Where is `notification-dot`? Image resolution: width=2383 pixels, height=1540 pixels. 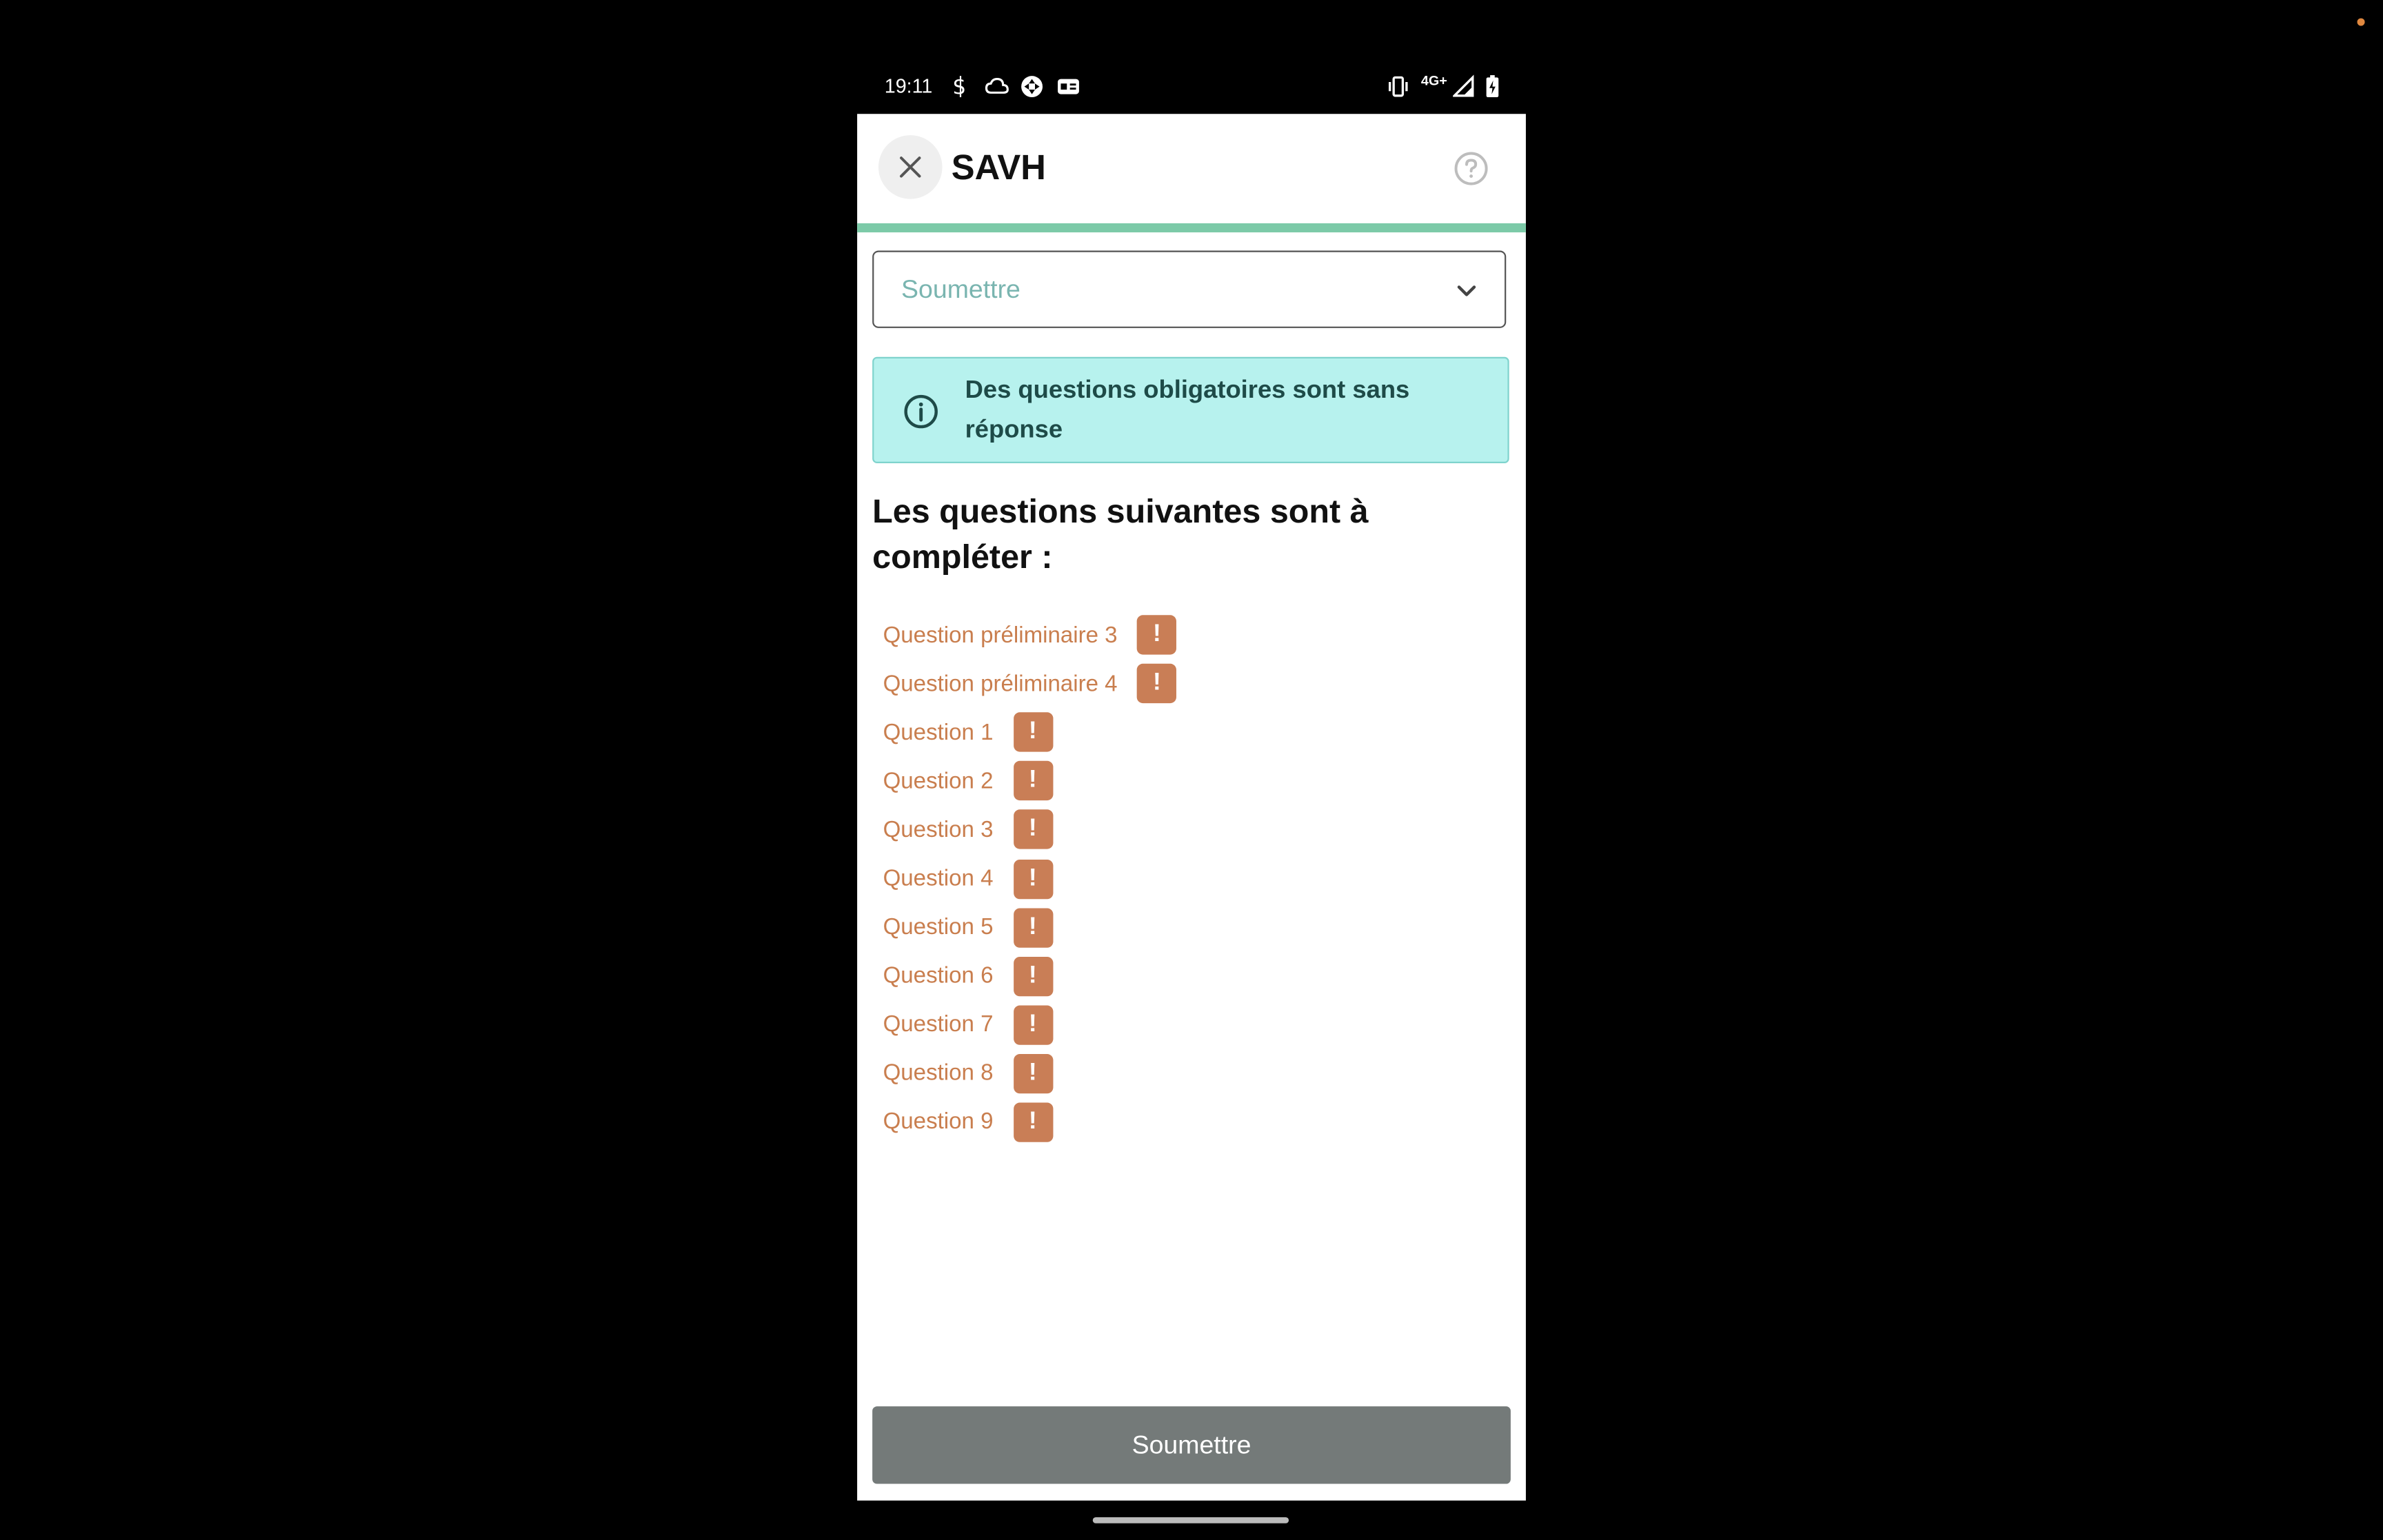 notification-dot is located at coordinates (2361, 22).